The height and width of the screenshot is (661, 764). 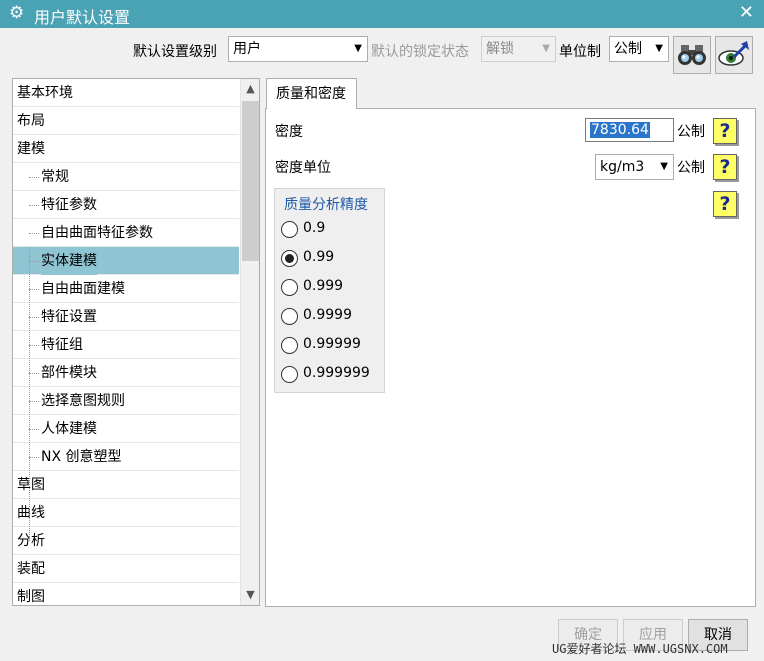 I want to click on level-dropdown: 用户 ▼, so click(x=298, y=49).